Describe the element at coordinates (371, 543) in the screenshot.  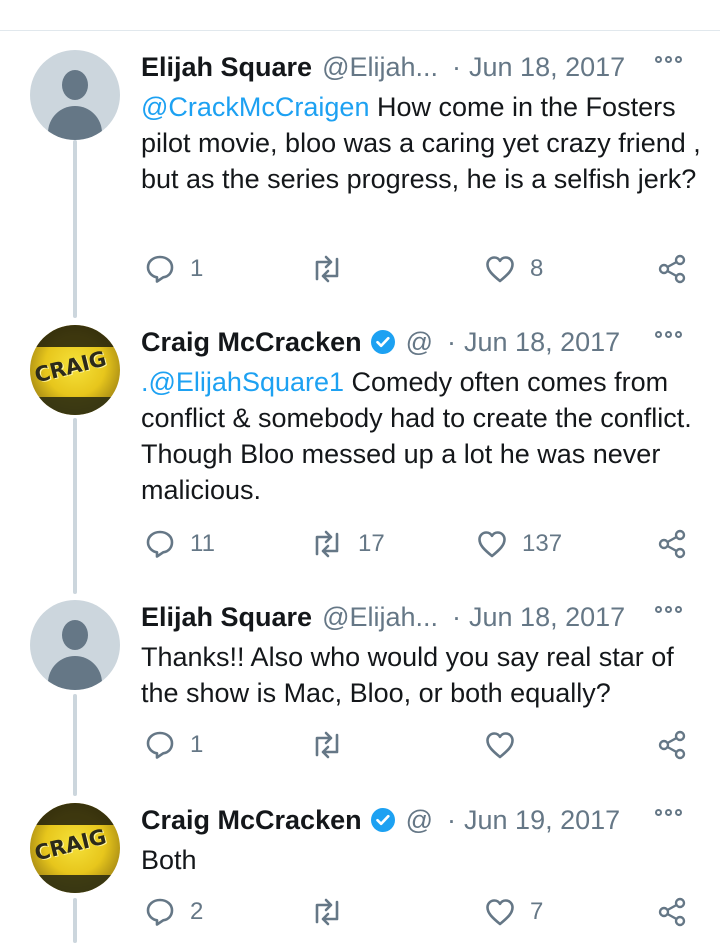
I see `retweet-count: 17` at that location.